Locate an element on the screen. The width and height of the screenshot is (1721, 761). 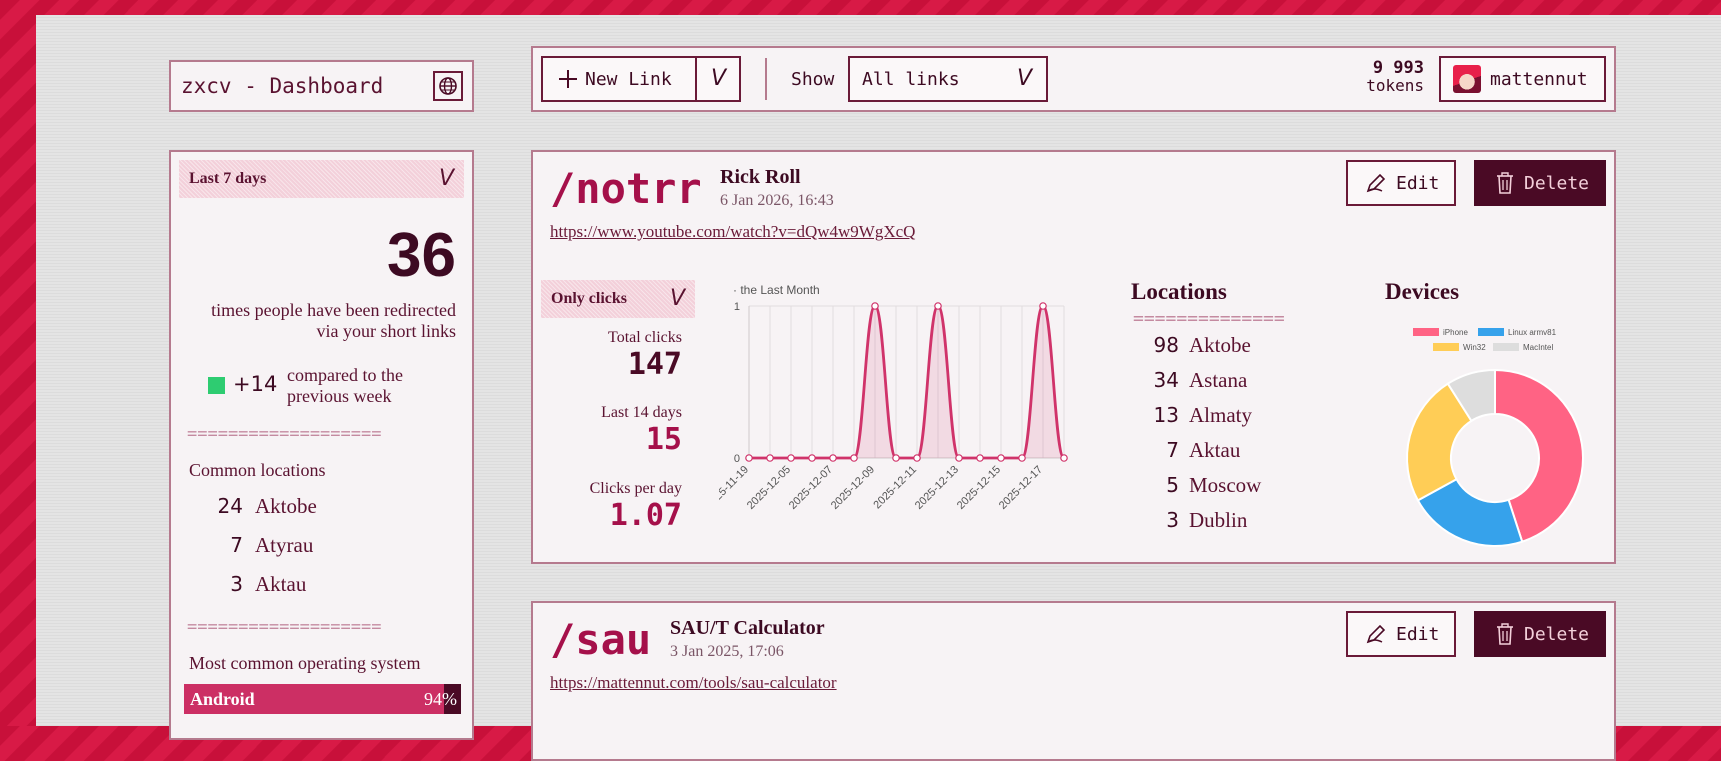
delta-value: +14 is located at coordinates (255, 384).